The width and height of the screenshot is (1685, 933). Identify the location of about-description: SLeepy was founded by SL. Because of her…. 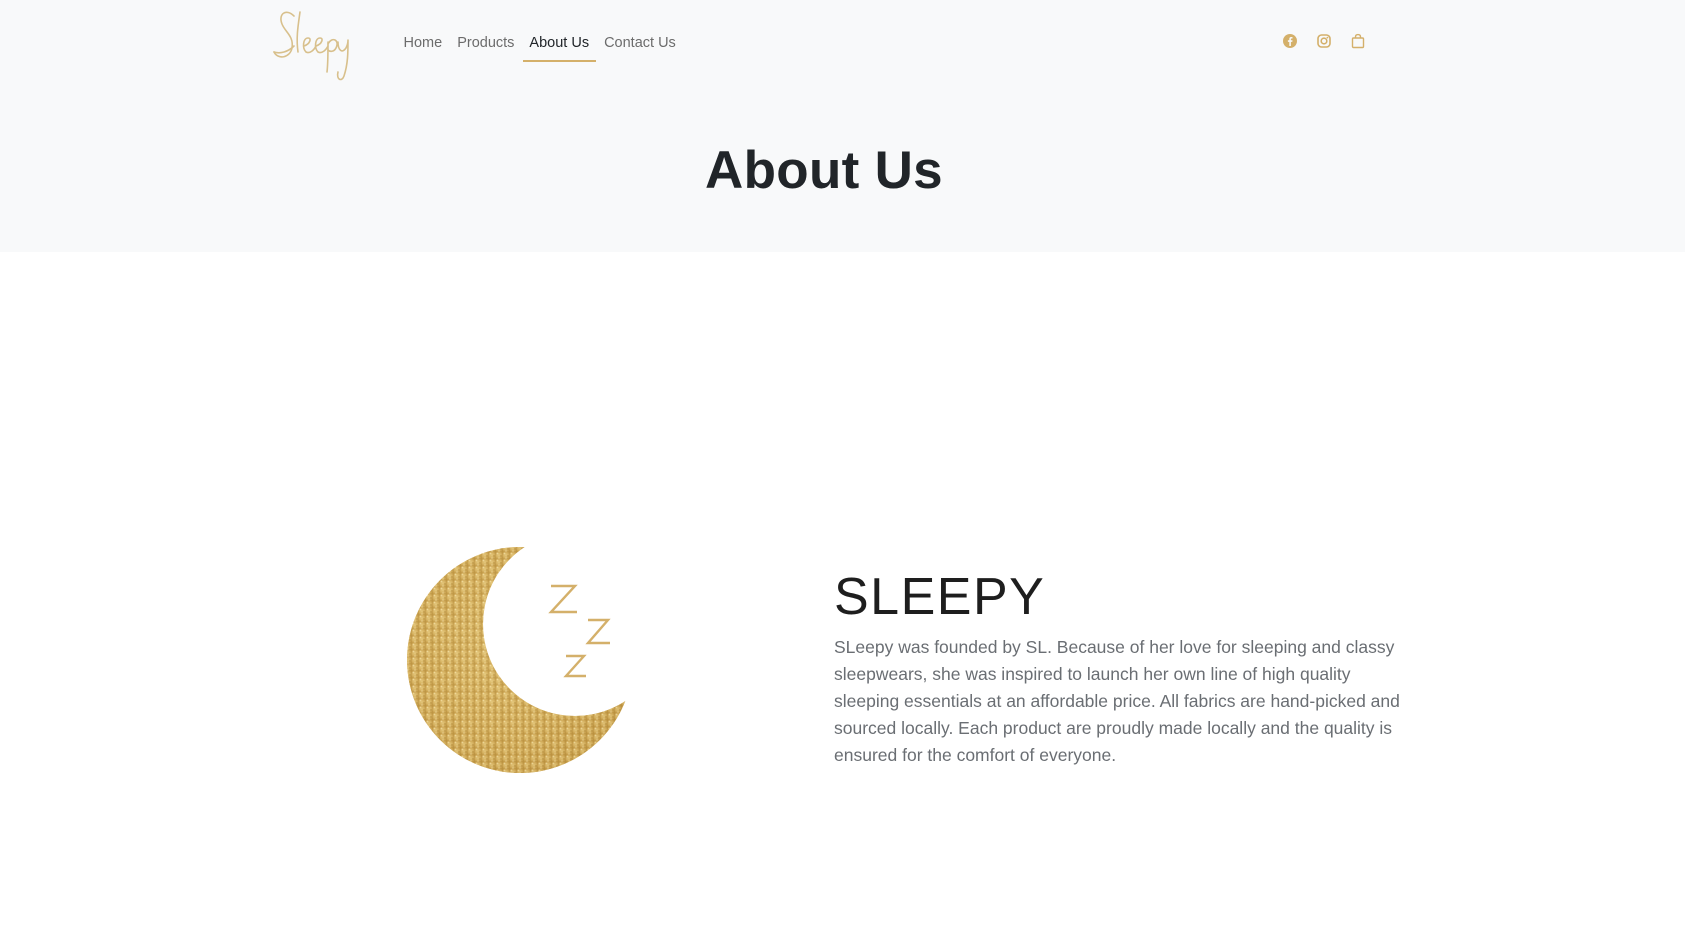
(1117, 701).